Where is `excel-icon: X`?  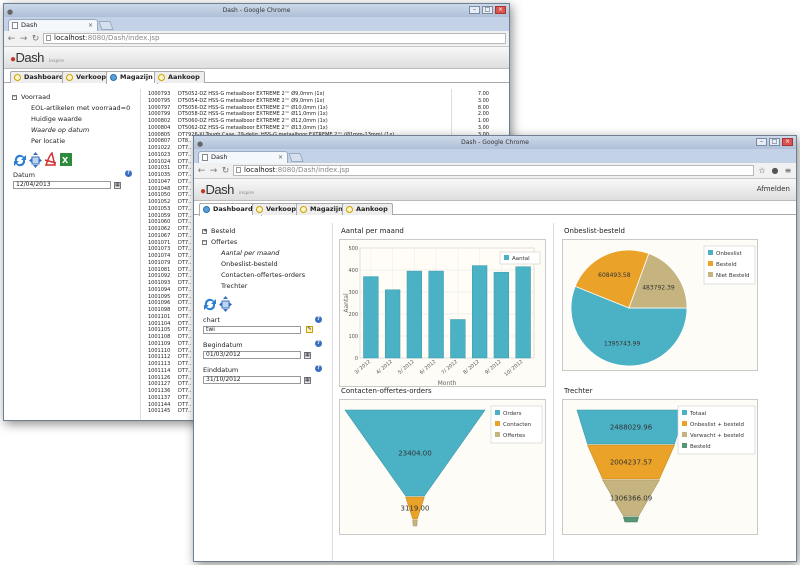 excel-icon: X is located at coordinates (66, 159).